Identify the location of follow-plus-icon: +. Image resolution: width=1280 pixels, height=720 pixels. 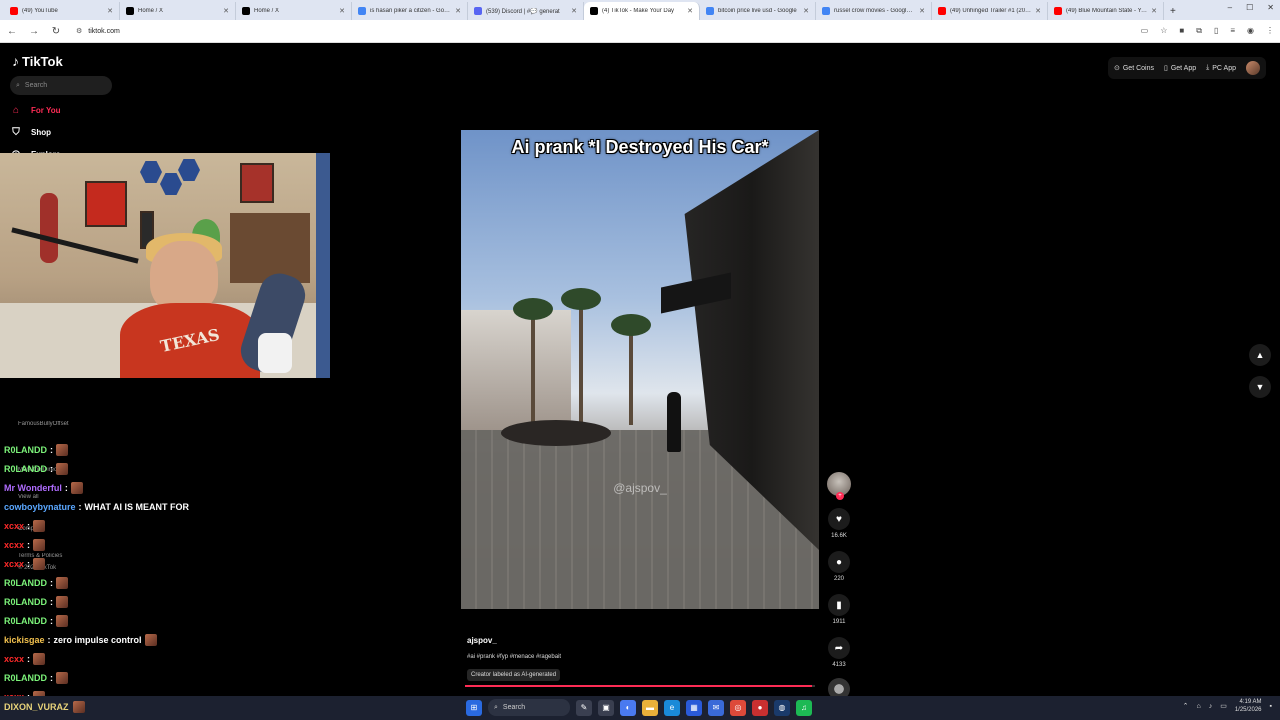
(840, 496).